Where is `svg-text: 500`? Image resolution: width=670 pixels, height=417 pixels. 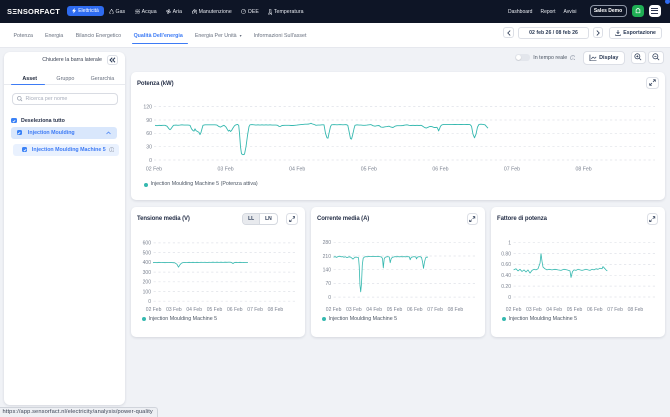 svg-text: 500 is located at coordinates (147, 253).